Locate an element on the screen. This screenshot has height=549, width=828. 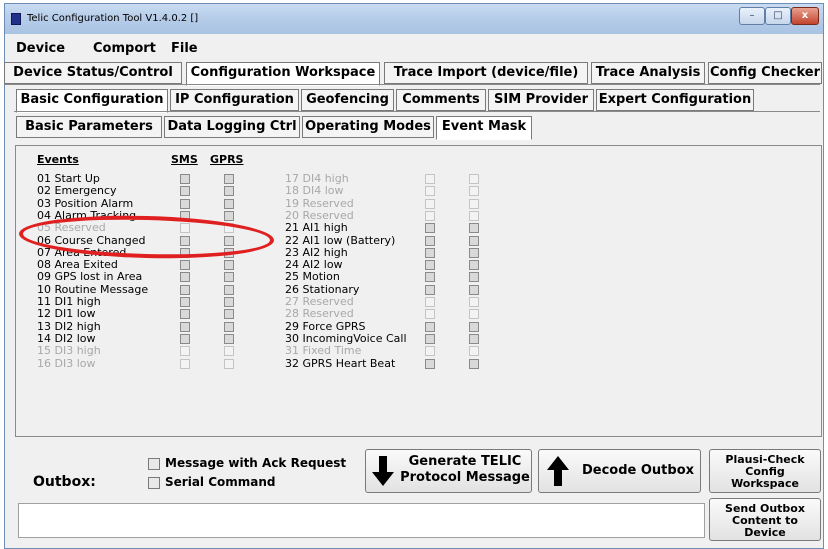
tab-configuration-workspace: Configuration Workspace is located at coordinates (283, 74).